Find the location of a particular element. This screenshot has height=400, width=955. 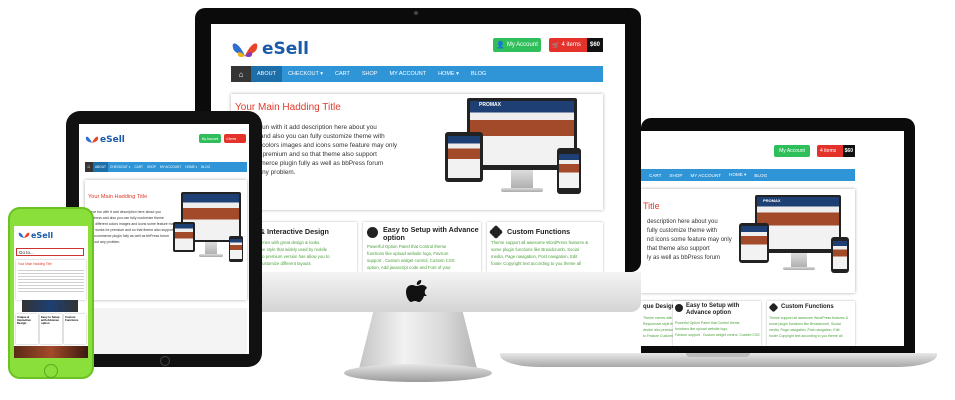

tablet-feature-strip is located at coordinates (166, 331).